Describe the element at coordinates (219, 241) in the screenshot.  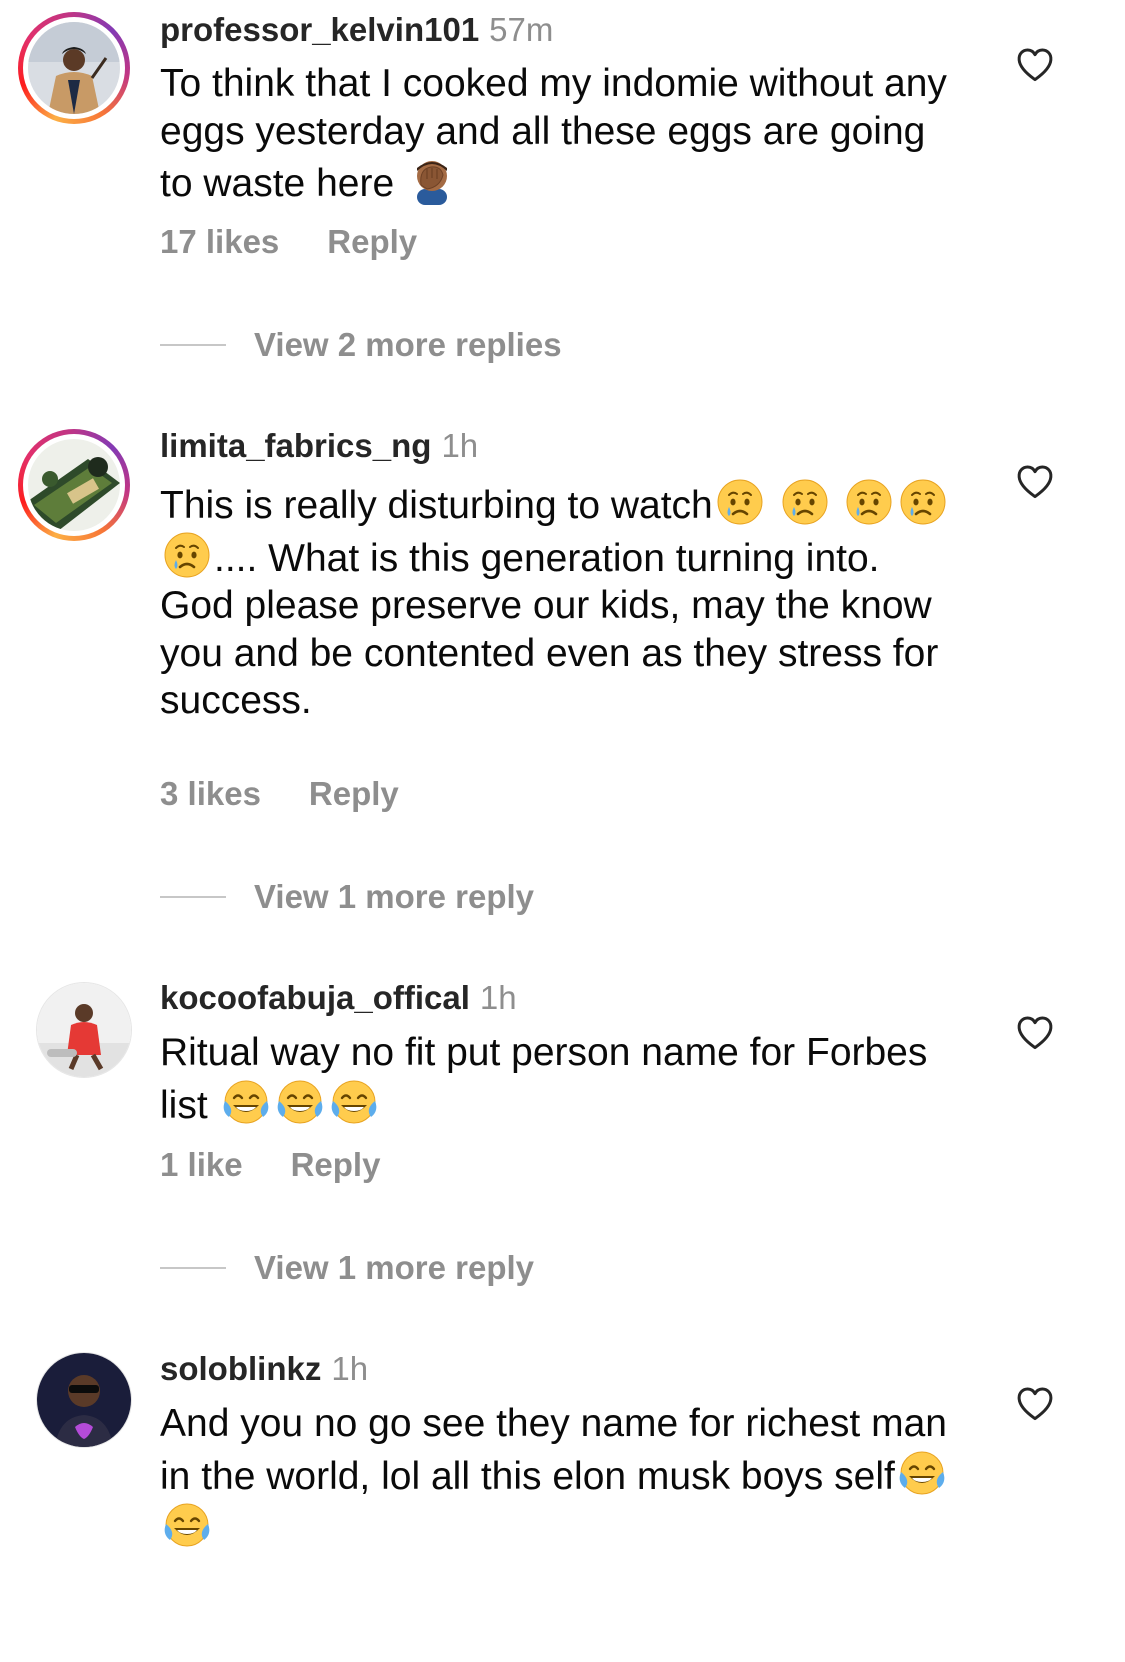
I see `like-count: 17 likes` at that location.